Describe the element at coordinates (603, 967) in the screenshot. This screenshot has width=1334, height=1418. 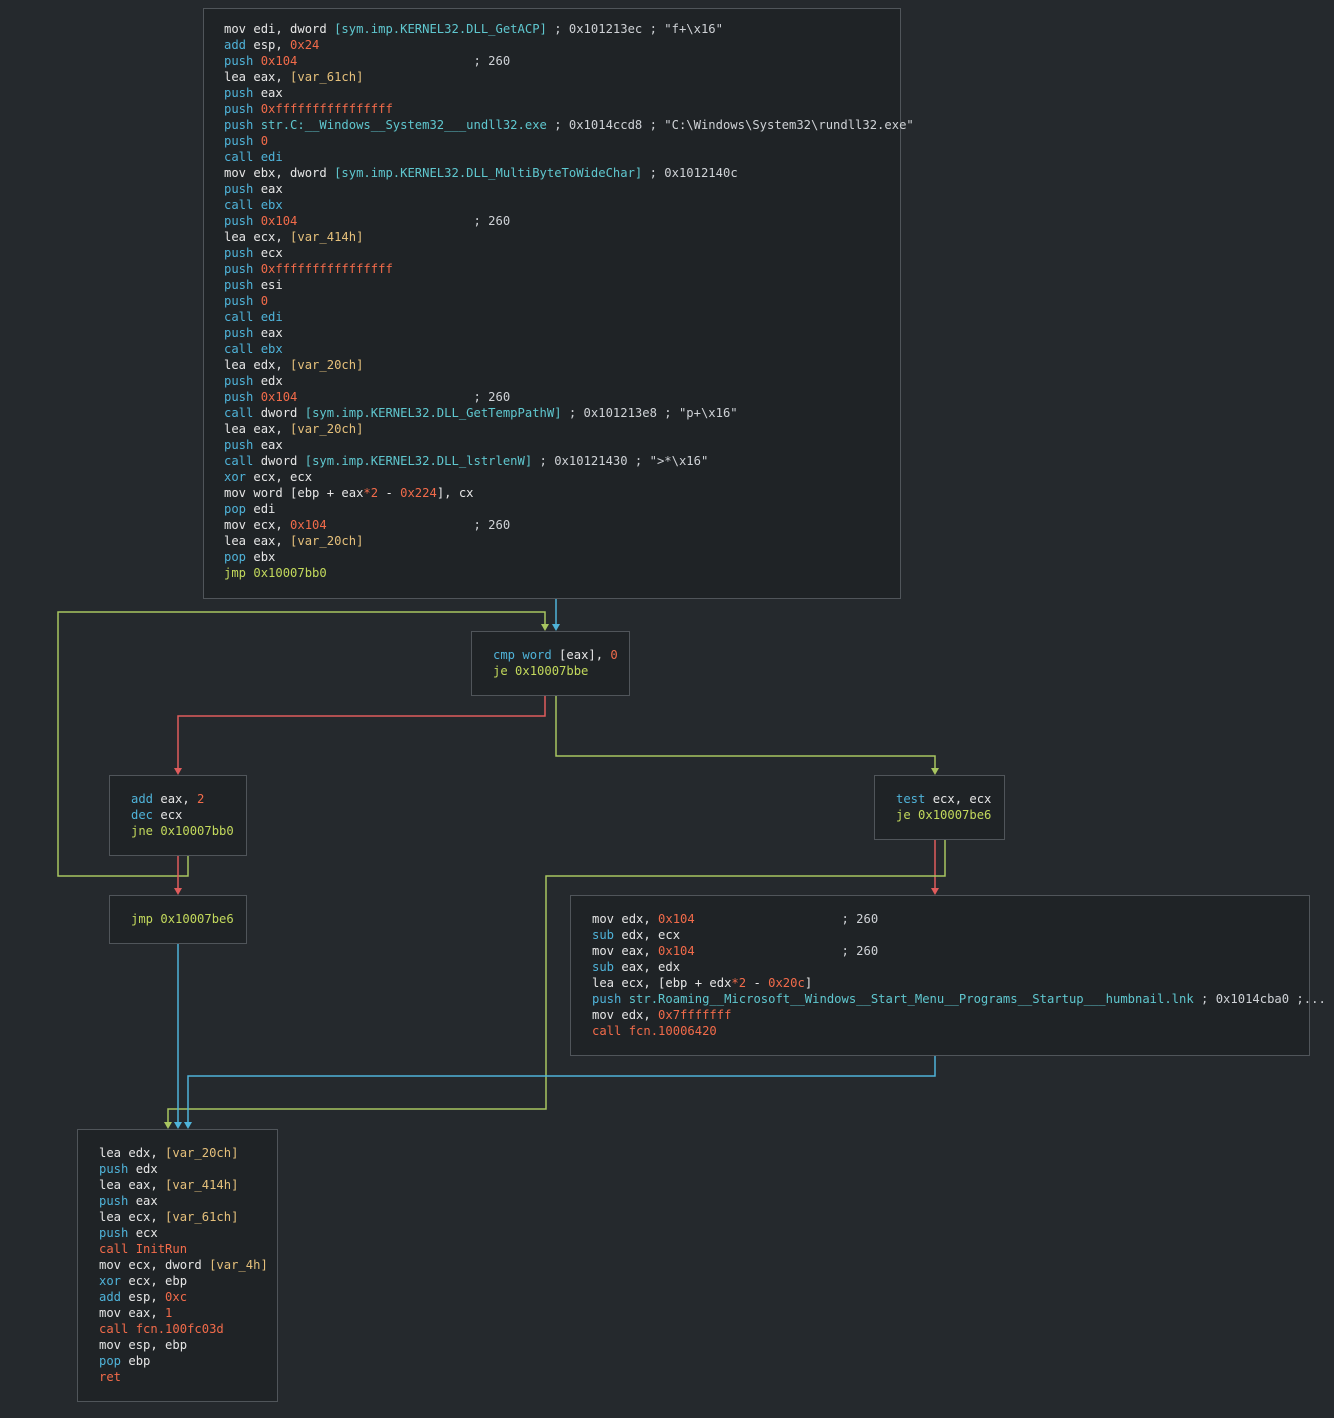
I see `mnemonic: sub` at that location.